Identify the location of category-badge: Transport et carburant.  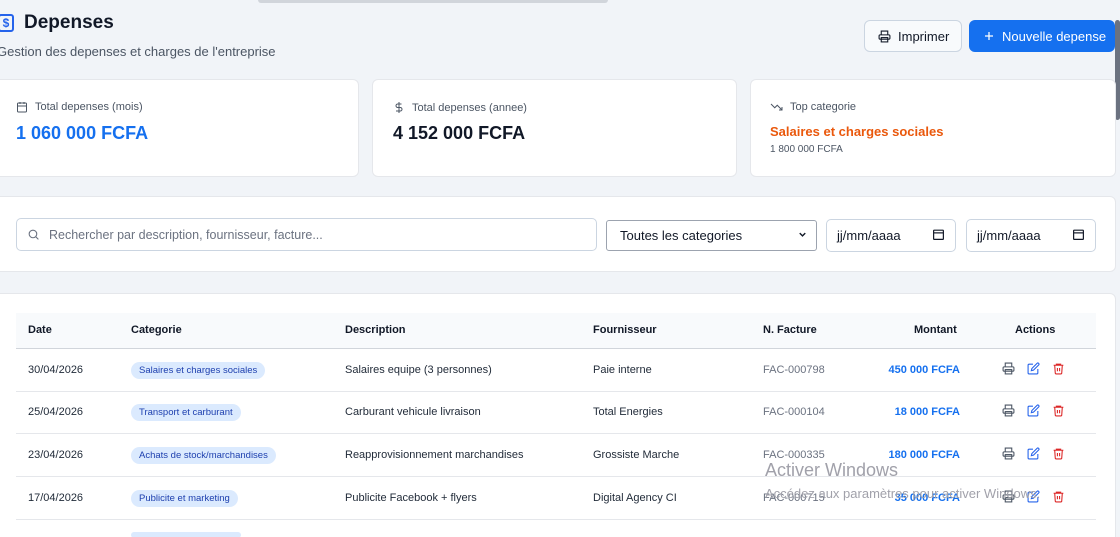
(186, 412).